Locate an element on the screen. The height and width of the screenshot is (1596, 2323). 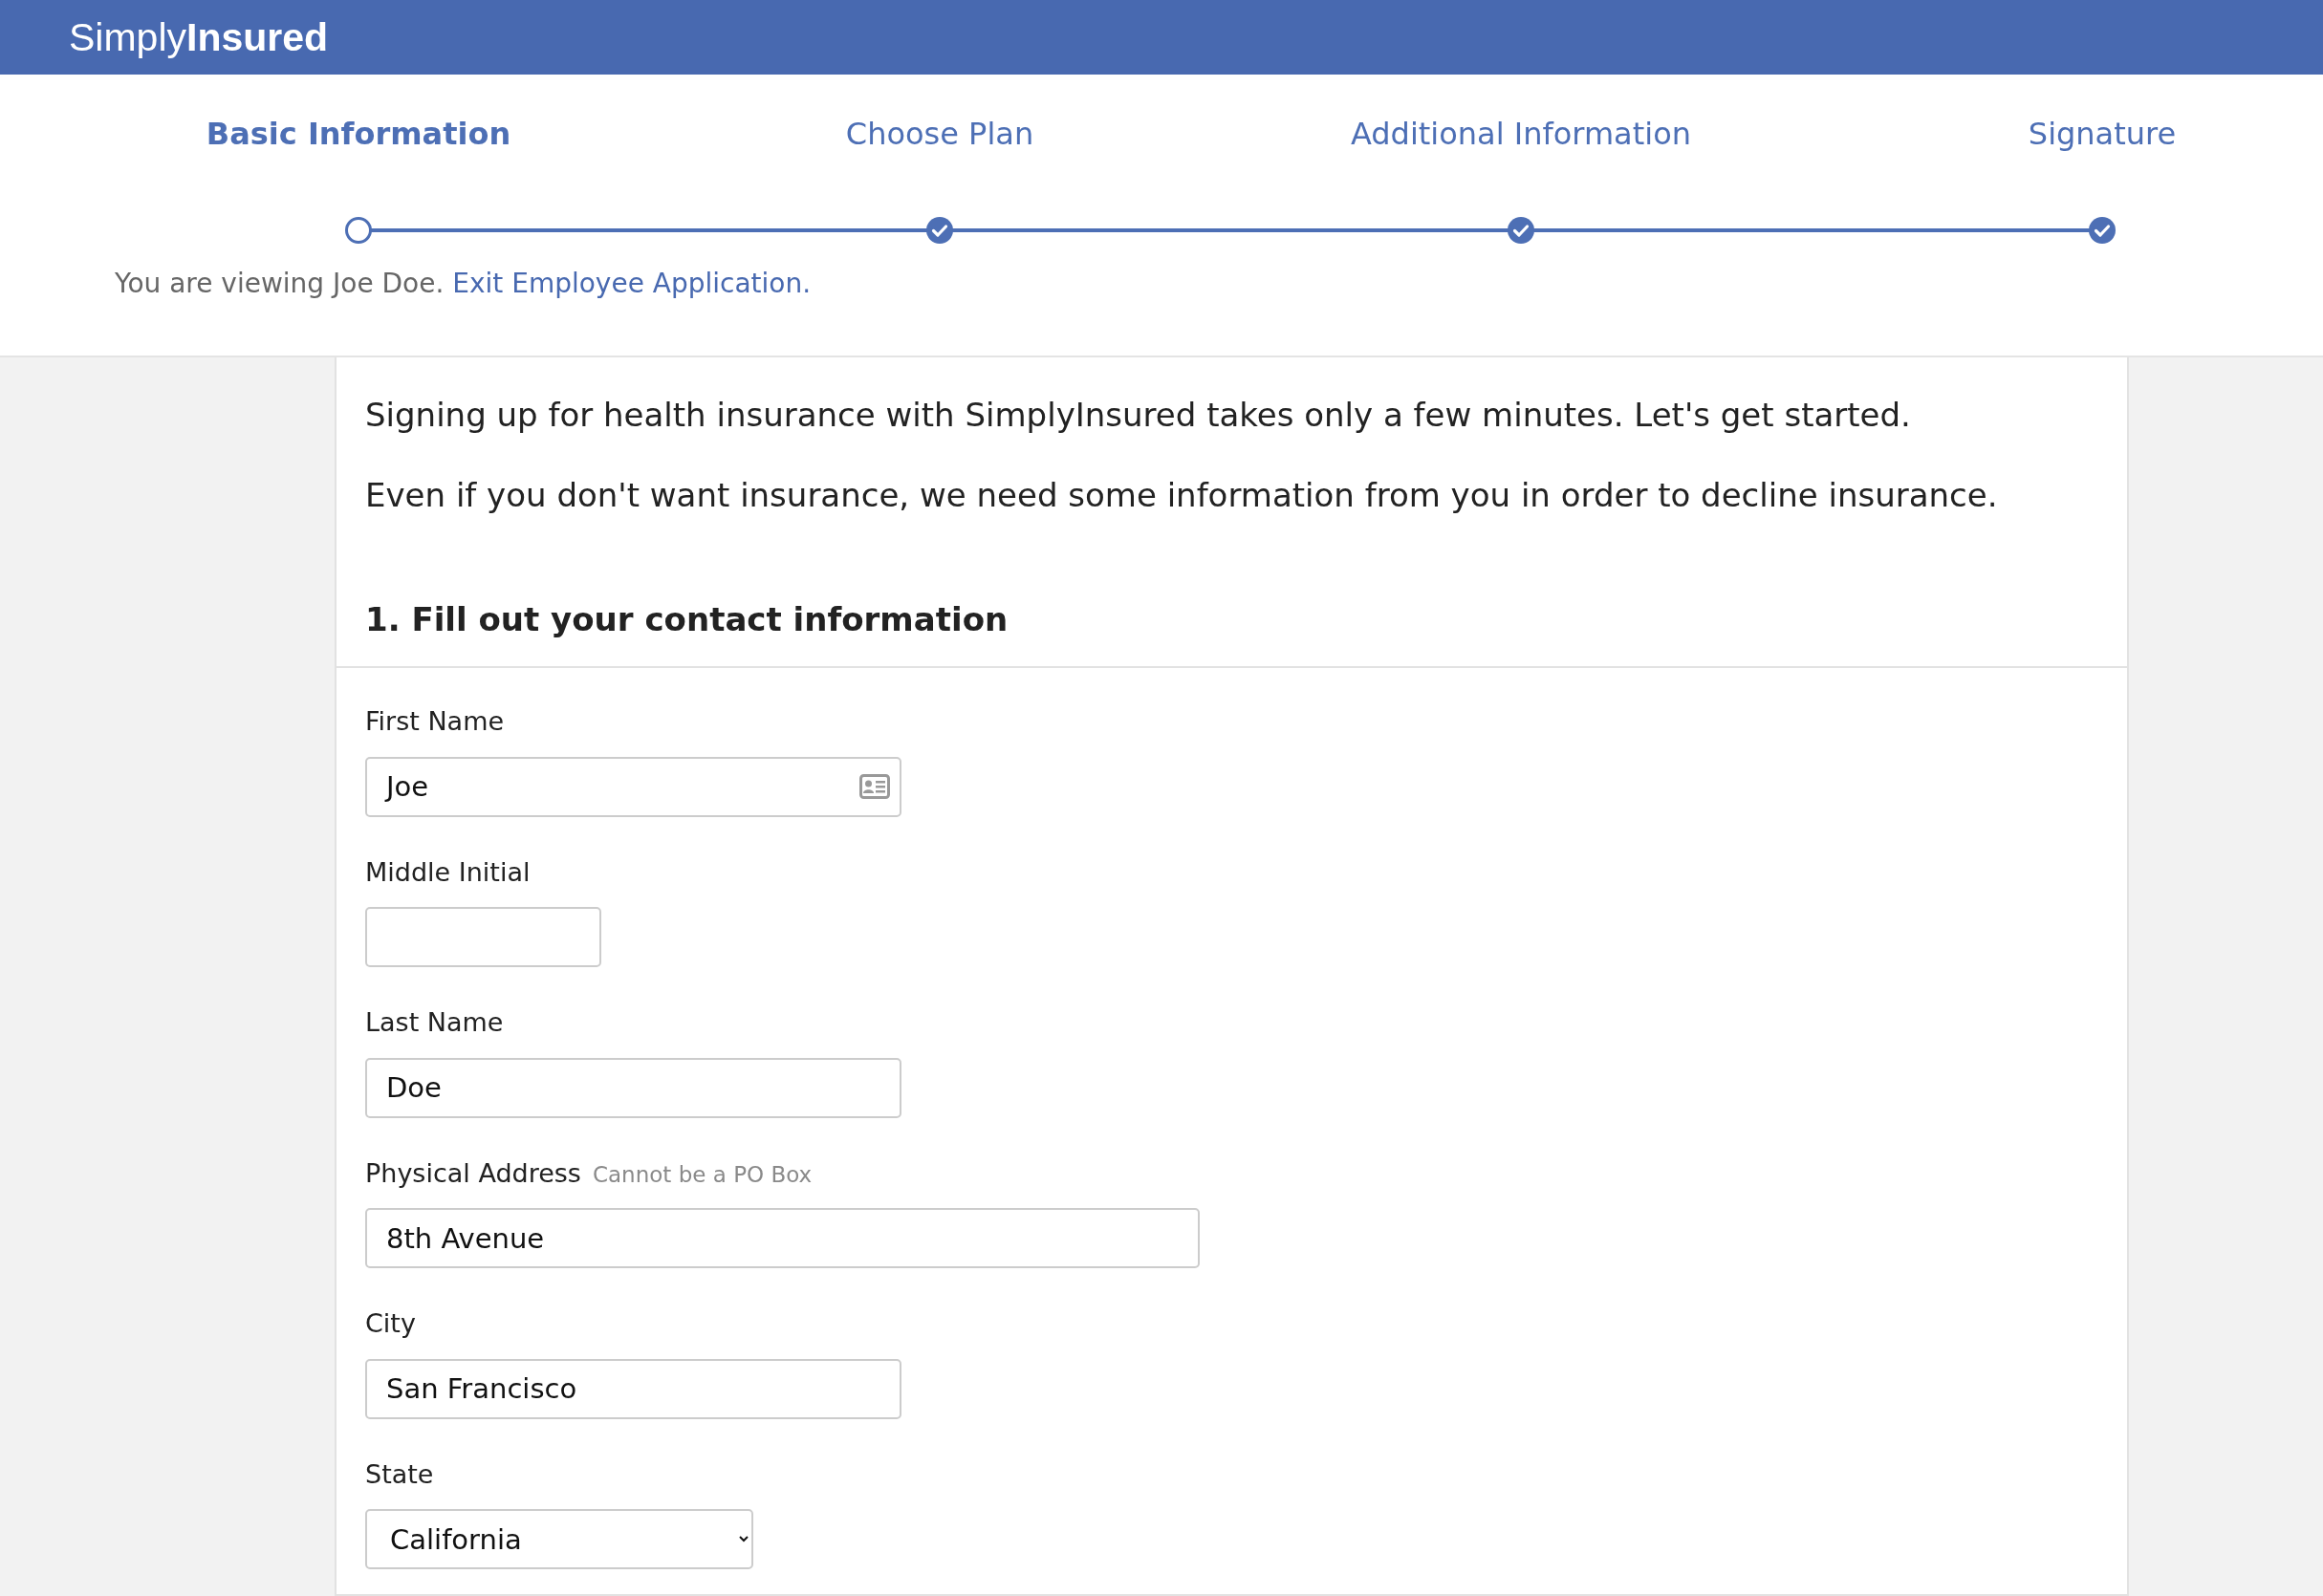
input-field: Doe is located at coordinates (633, 1087).